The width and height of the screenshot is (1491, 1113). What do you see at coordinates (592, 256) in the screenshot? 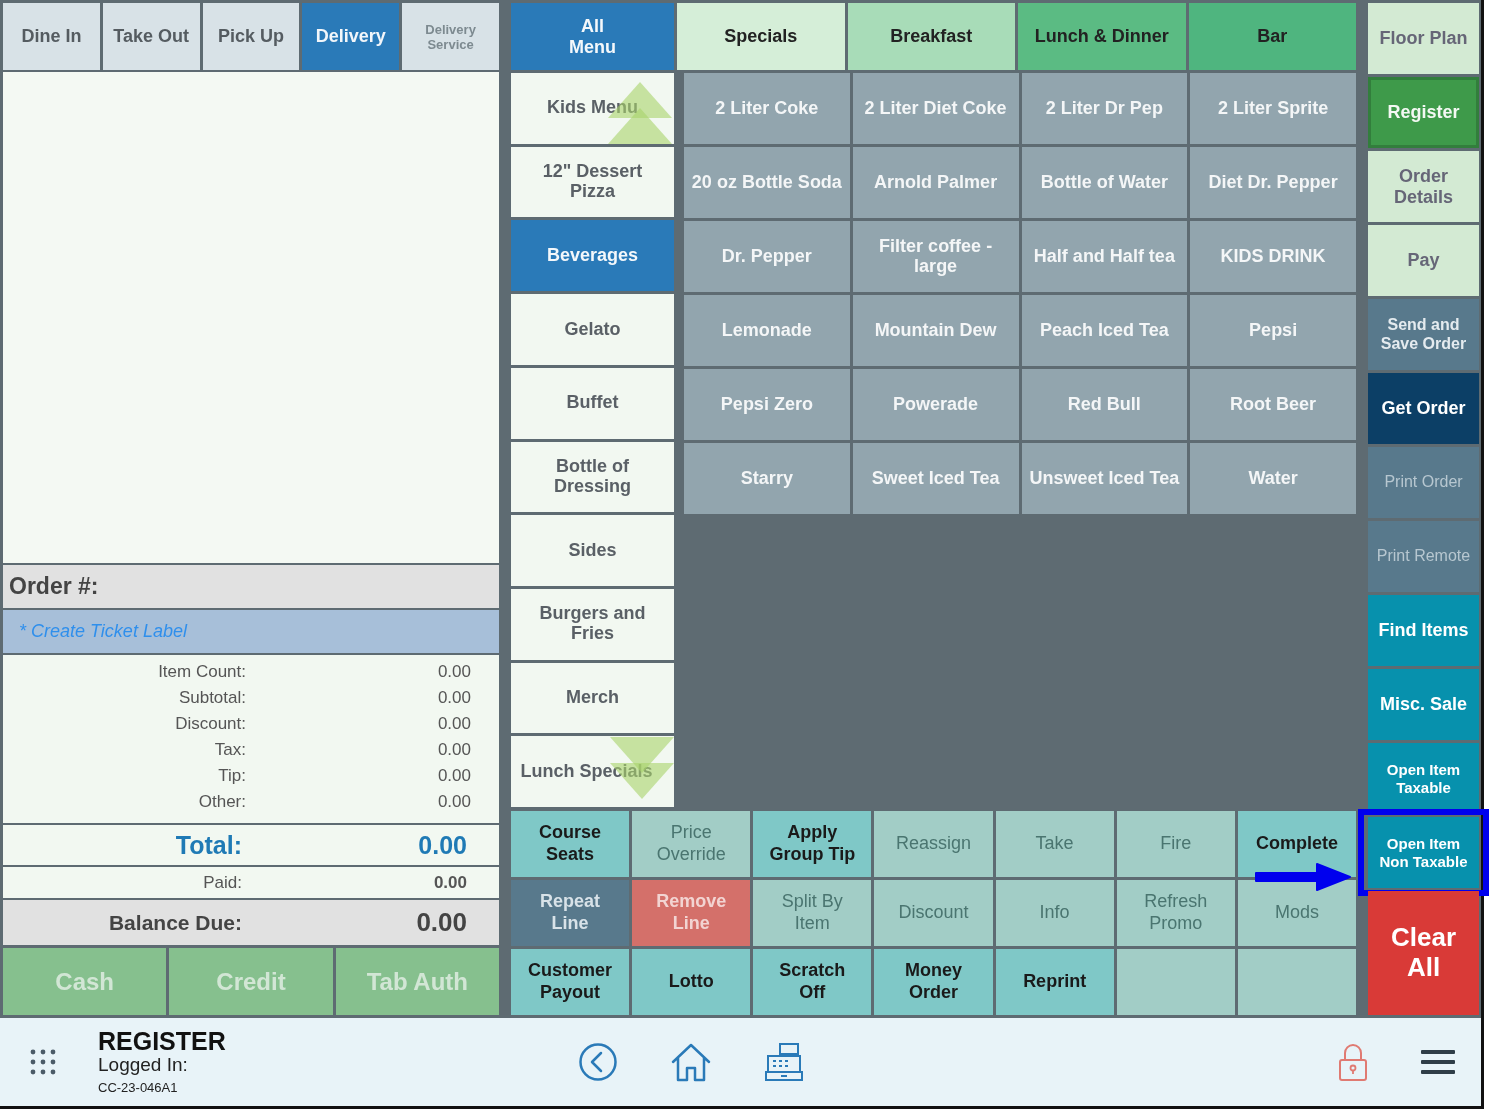
I see `category-button: Beverages` at bounding box center [592, 256].